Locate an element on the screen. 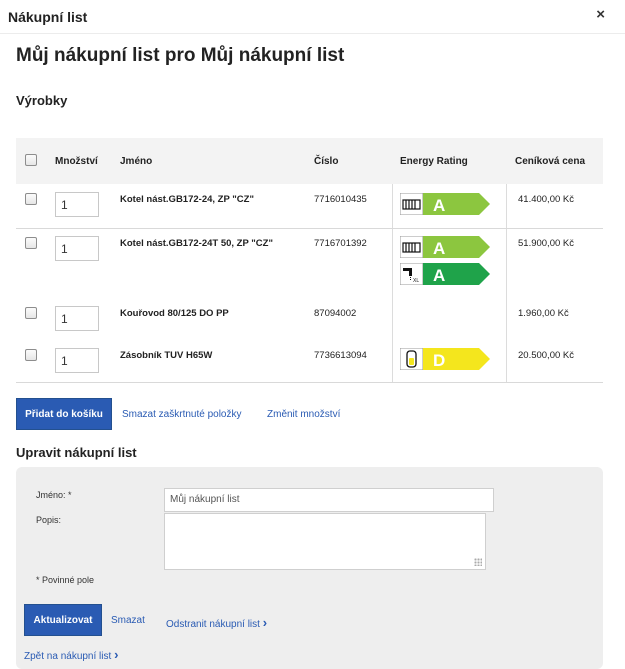 This screenshot has height=669, width=625. name-label: Jméno: * is located at coordinates (54, 495).